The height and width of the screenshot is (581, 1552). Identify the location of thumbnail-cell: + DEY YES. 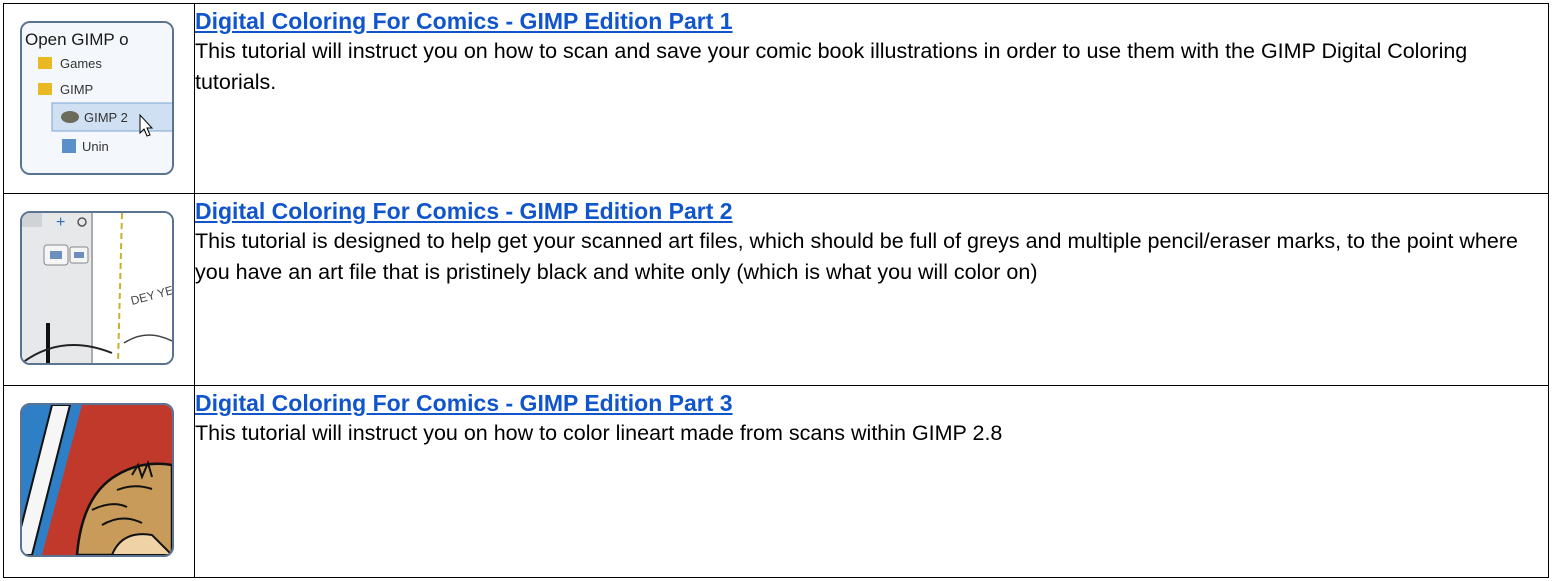
(99, 289).